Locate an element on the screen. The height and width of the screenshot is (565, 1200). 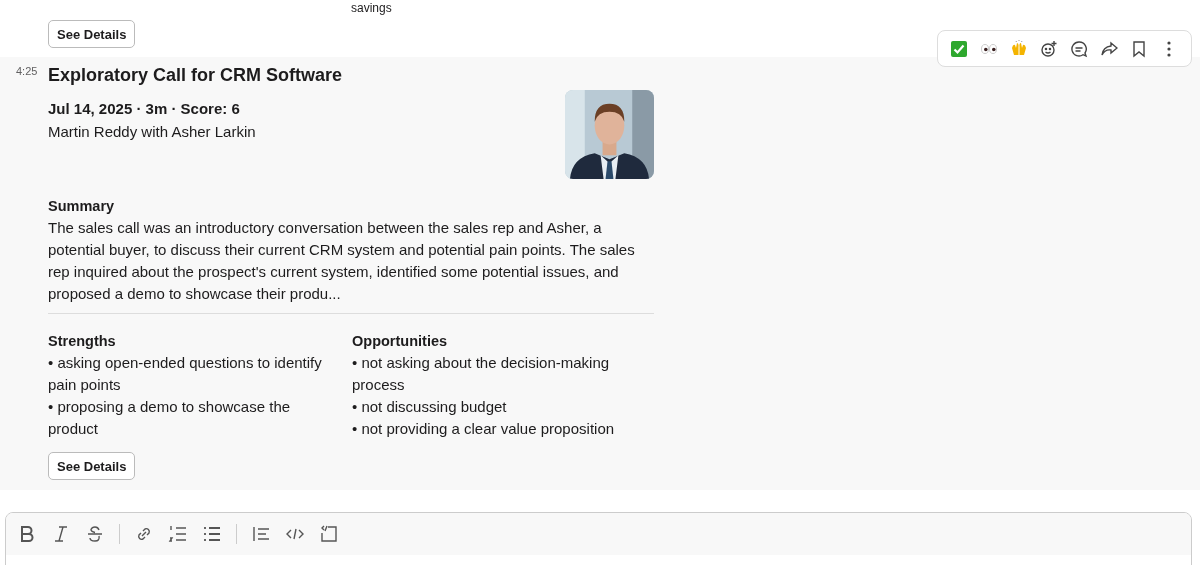
message-text: savings is located at coordinates (371, 8).